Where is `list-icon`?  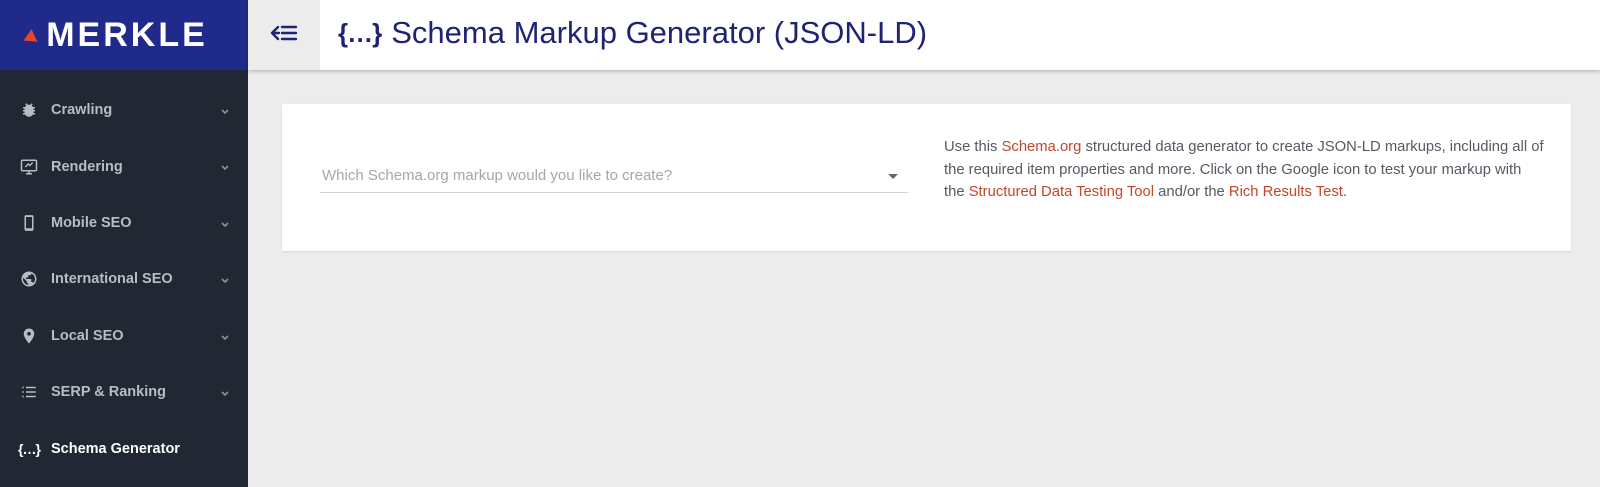 list-icon is located at coordinates (29, 392).